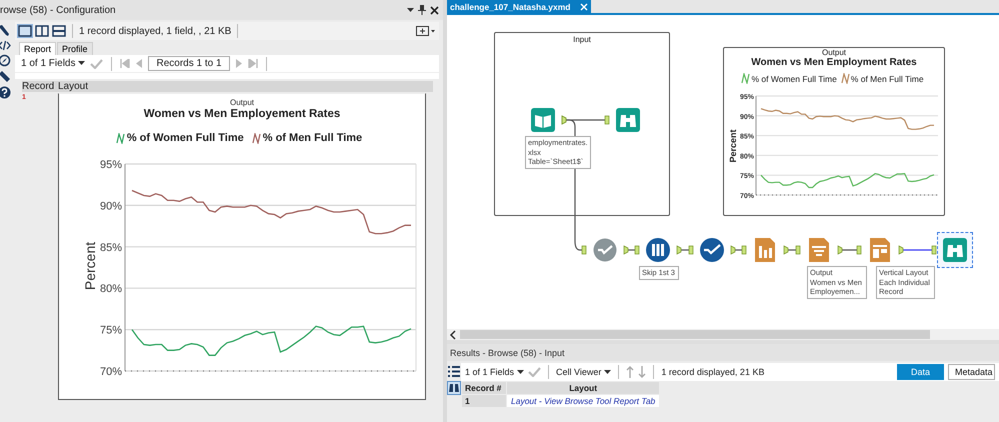  What do you see at coordinates (58, 10) in the screenshot?
I see `panel-title: rowse (58) - Configuration` at bounding box center [58, 10].